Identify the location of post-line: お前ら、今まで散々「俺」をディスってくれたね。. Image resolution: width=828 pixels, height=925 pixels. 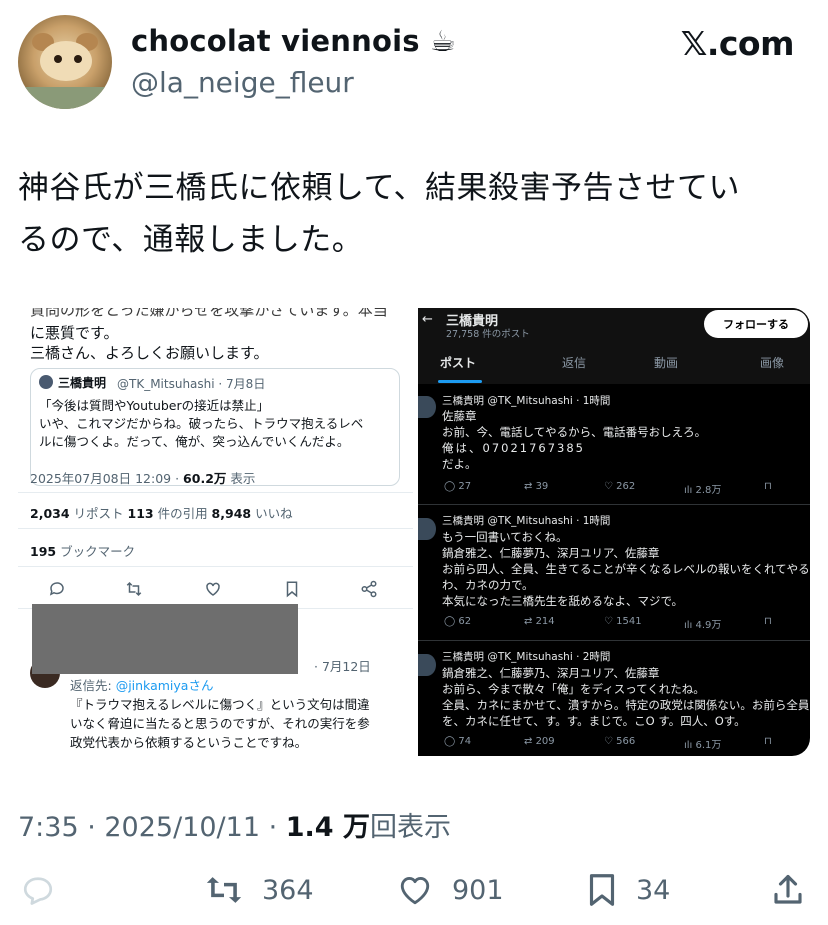
(573, 689).